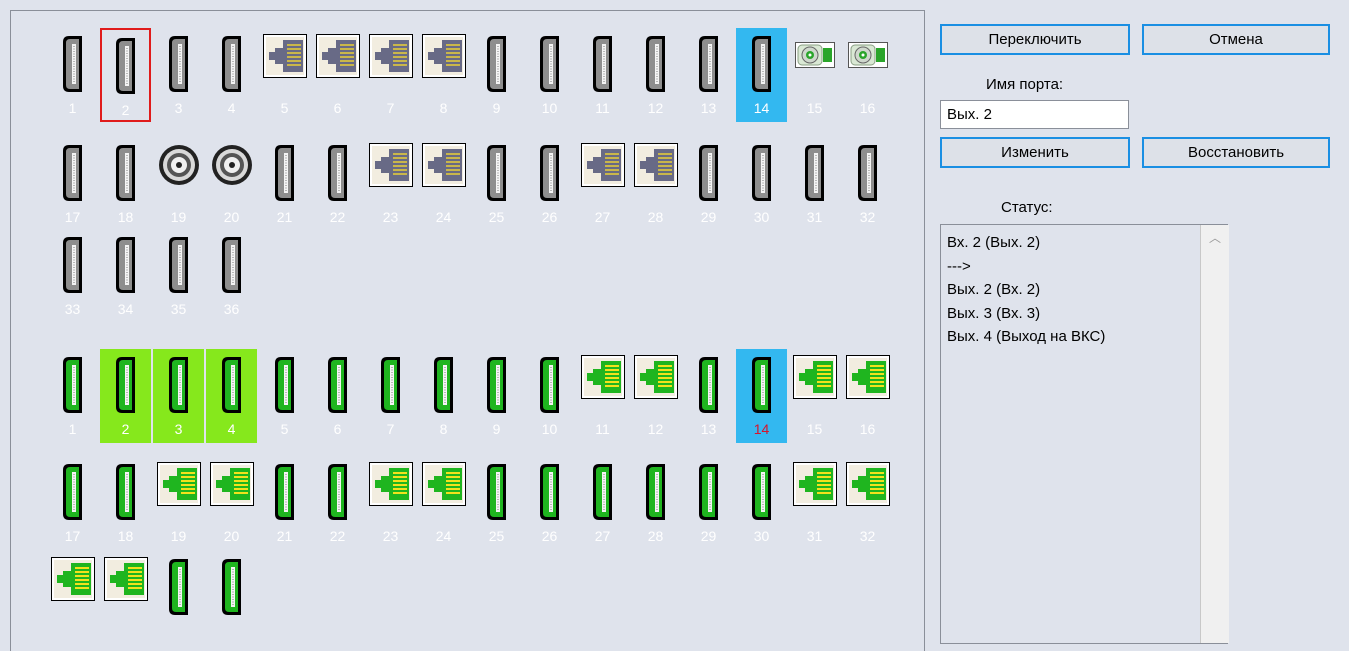  What do you see at coordinates (549, 184) in the screenshot?
I see `input-port: 26` at bounding box center [549, 184].